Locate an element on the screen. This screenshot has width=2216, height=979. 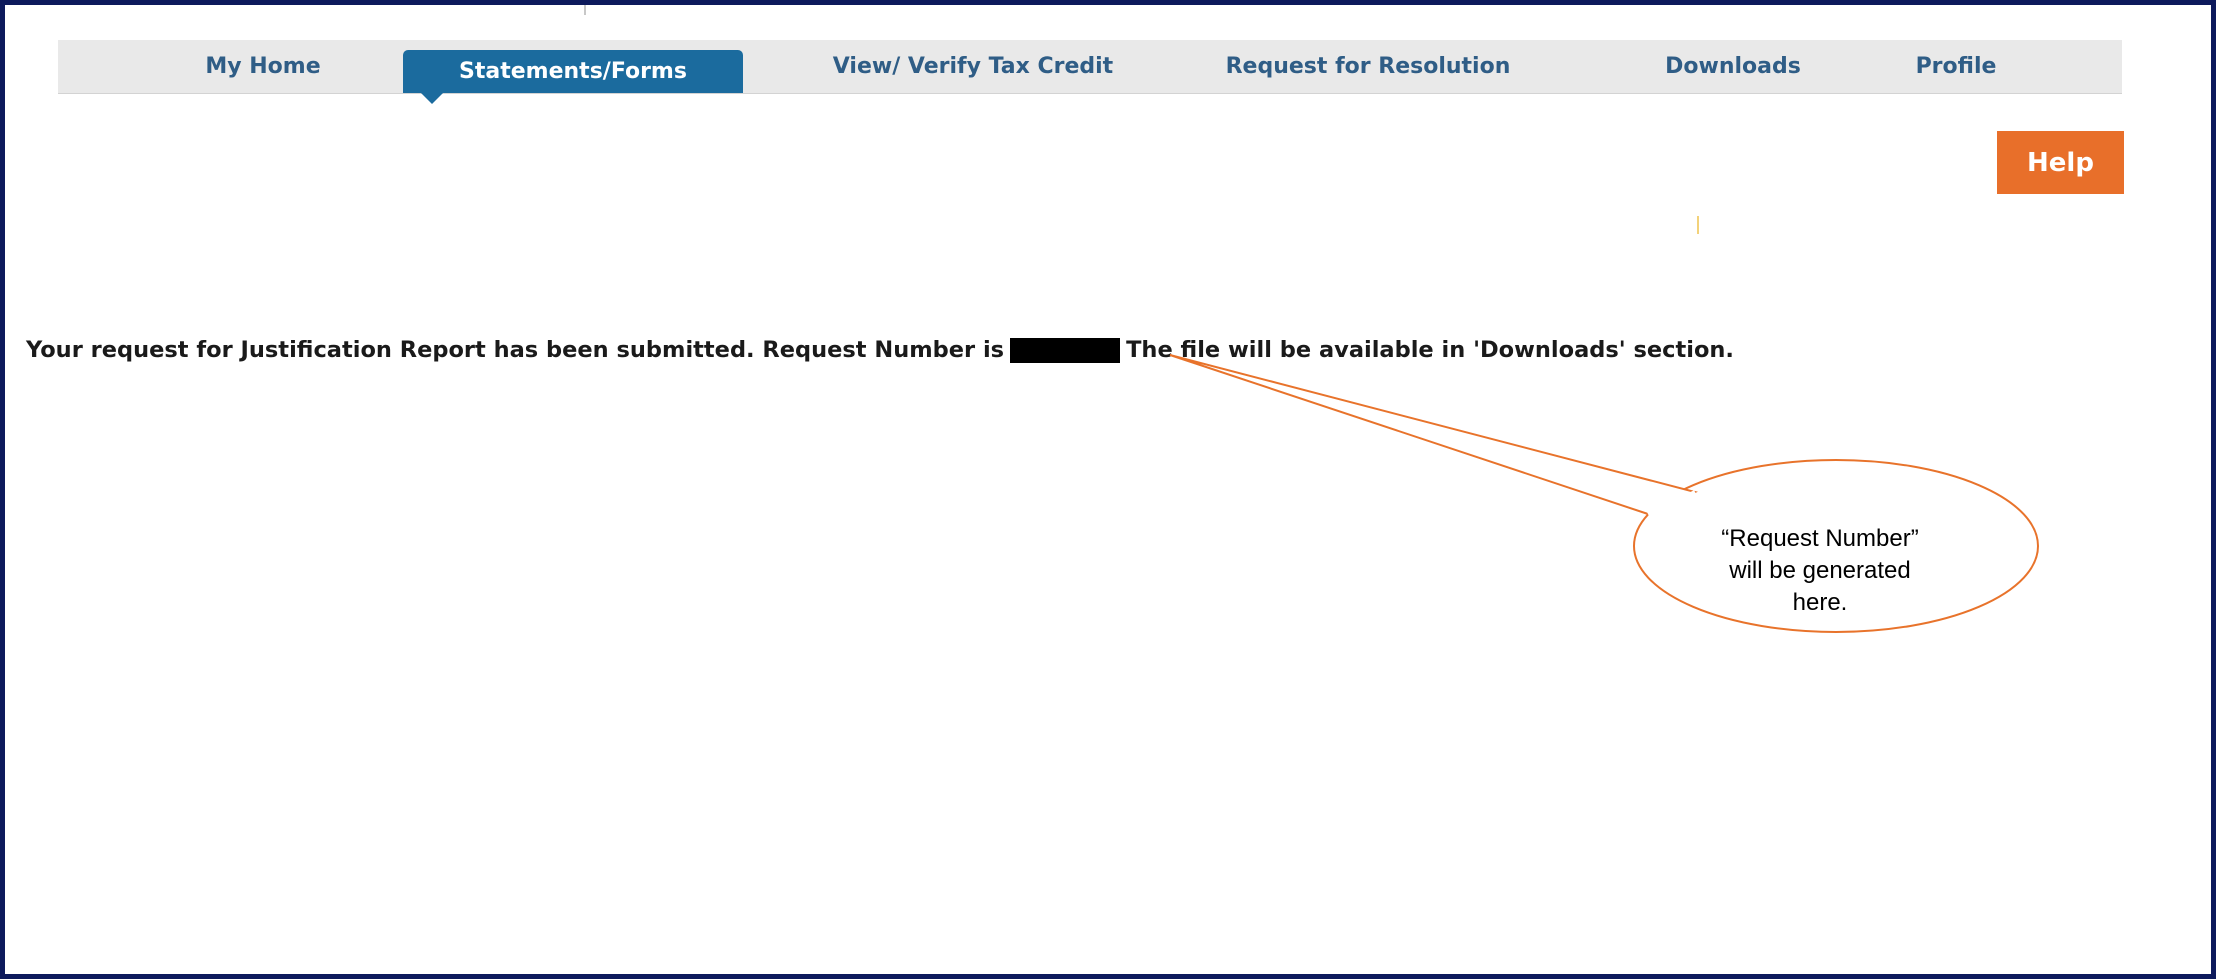
tab-downloads: Downloads is located at coordinates (1733, 66).